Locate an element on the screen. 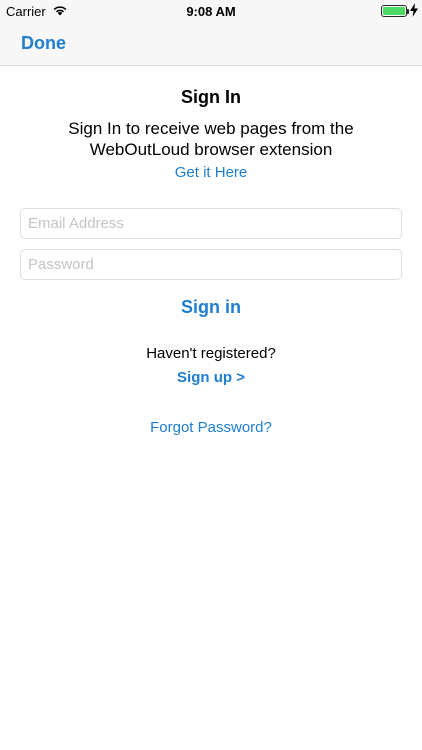 The height and width of the screenshot is (750, 422). sign-up-link: Sign up > is located at coordinates (211, 377).